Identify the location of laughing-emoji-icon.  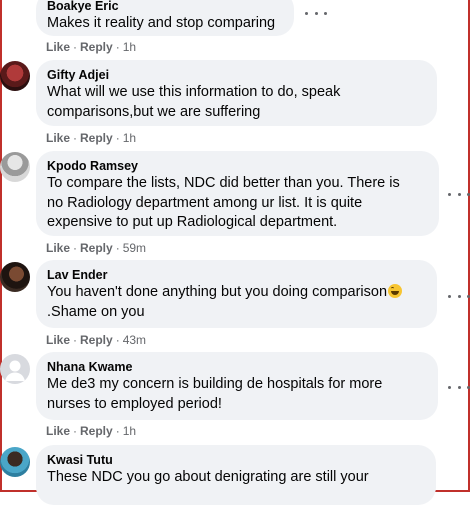
(395, 291).